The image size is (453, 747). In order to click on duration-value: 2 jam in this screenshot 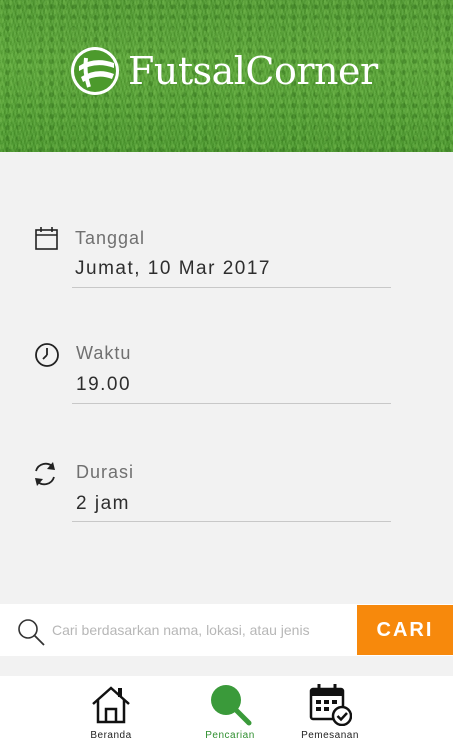, I will do `click(103, 504)`.